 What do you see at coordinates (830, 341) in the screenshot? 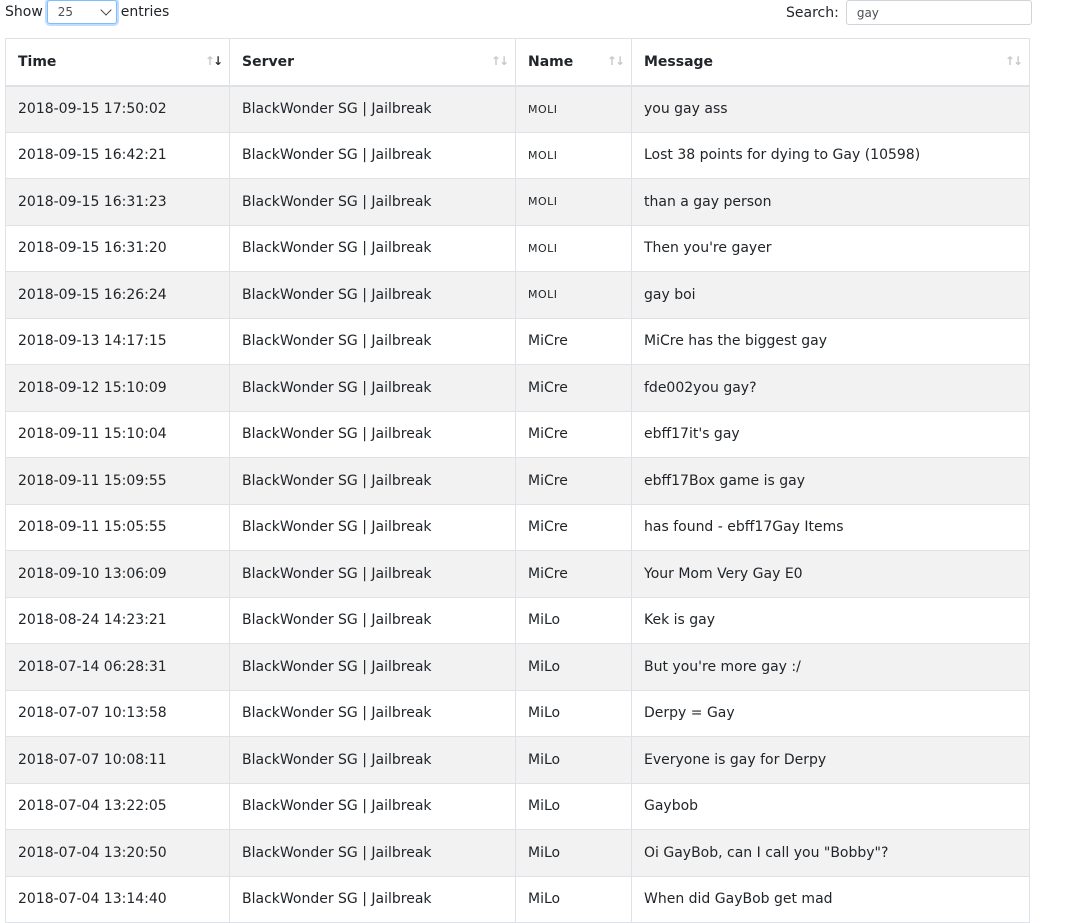
I see `cell-message: MiCre has the biggest gay` at bounding box center [830, 341].